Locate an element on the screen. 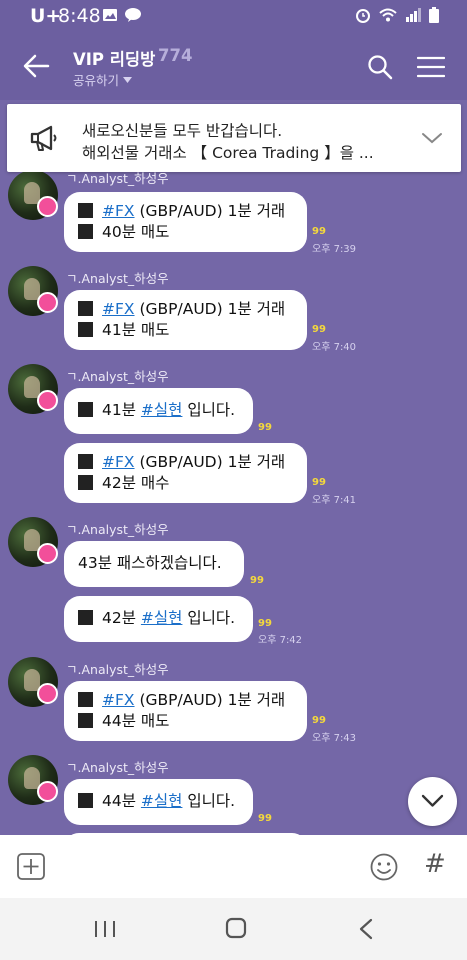 This screenshot has height=960, width=467. search-button is located at coordinates (380, 67).